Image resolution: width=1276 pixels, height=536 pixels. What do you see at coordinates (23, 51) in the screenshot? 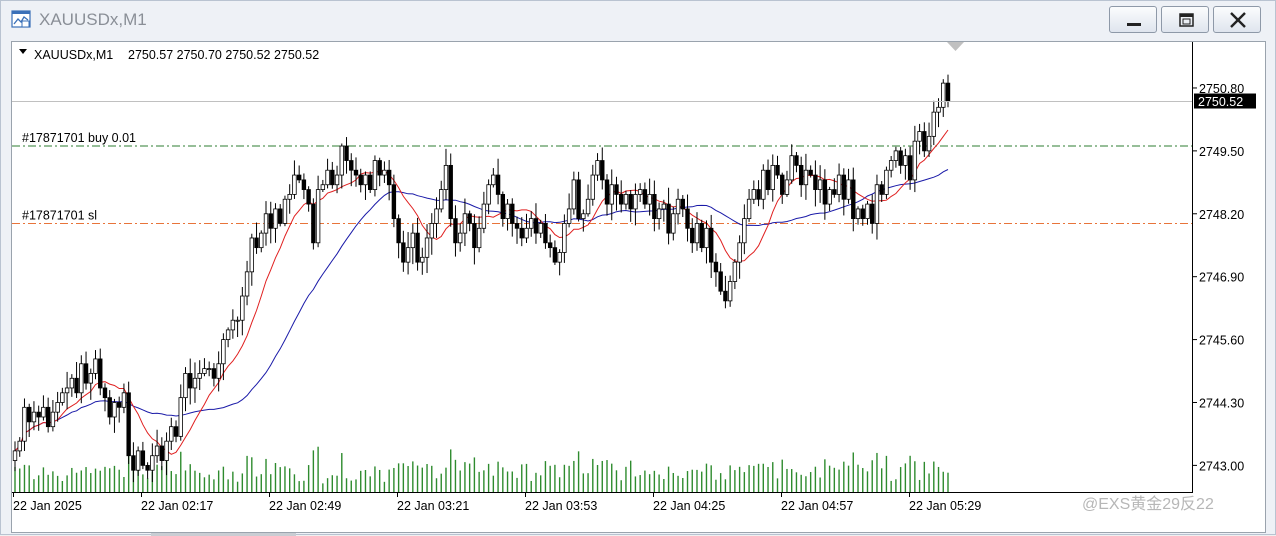
I see `chart-menu-arrow-icon` at bounding box center [23, 51].